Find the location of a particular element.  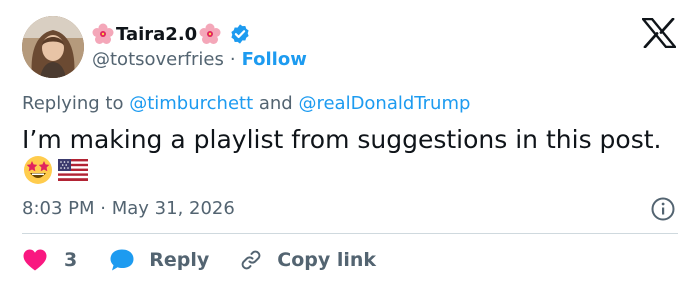

like-count: 3 is located at coordinates (71, 260).